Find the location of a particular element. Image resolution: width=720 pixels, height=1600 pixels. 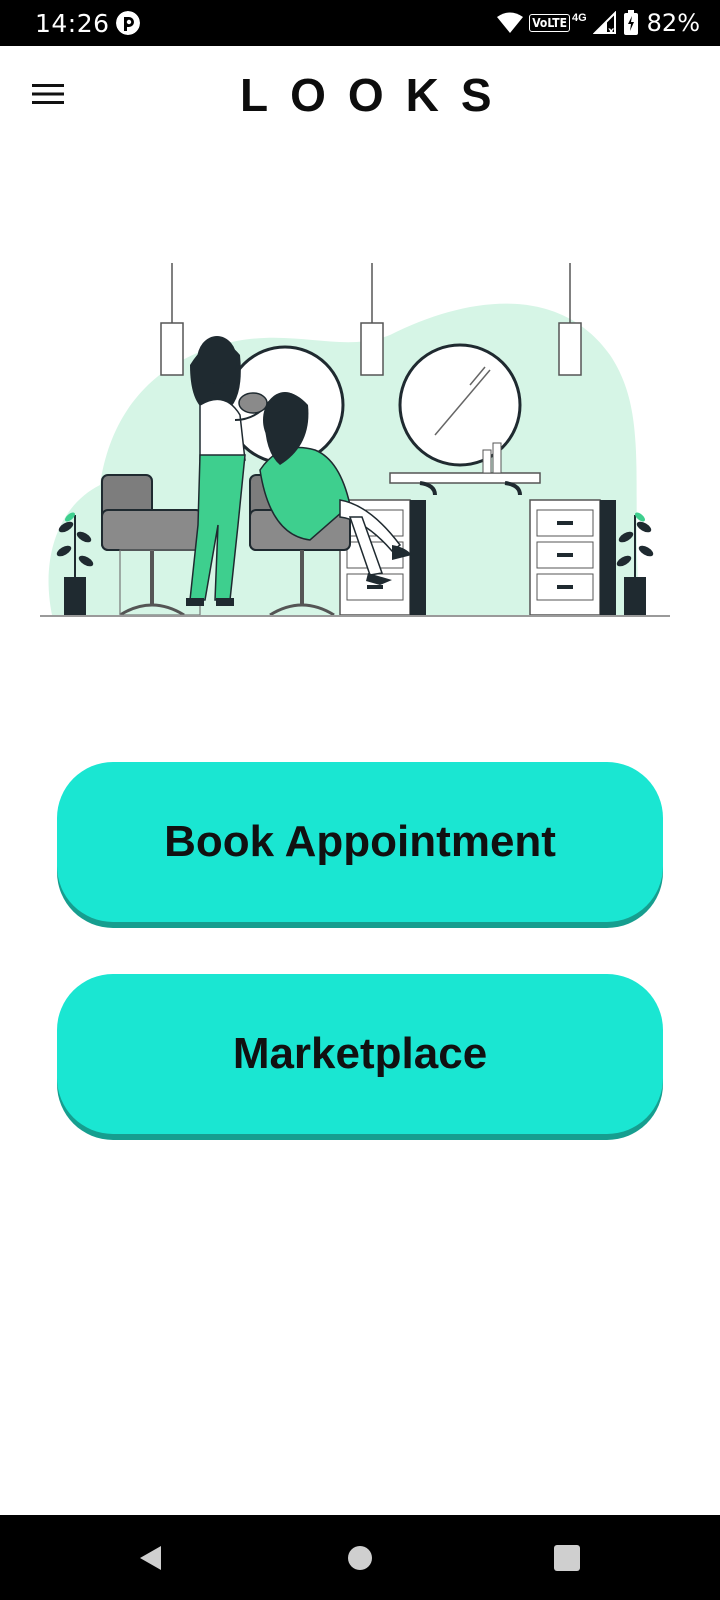

volte-badge: VoLTE is located at coordinates (549, 23).